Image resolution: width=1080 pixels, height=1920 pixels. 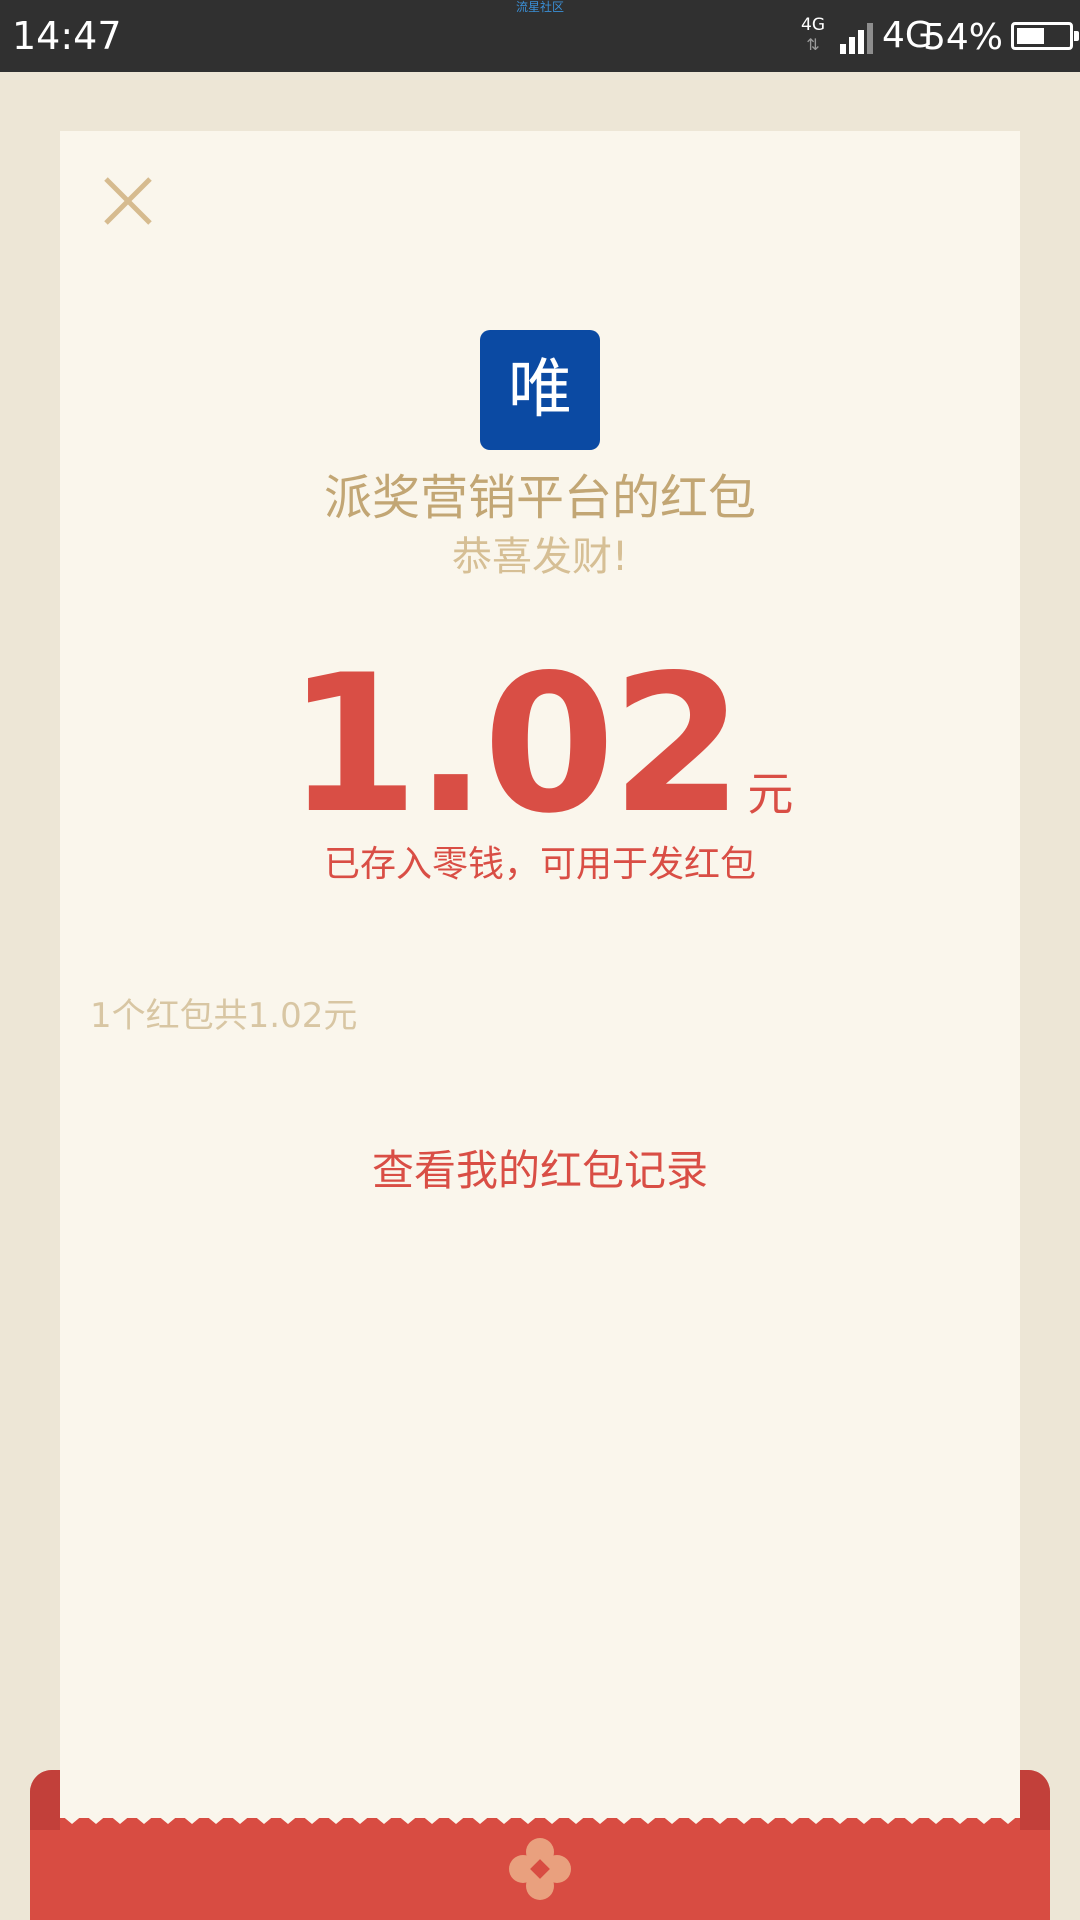 What do you see at coordinates (860, 36) in the screenshot?
I see `signal-icon` at bounding box center [860, 36].